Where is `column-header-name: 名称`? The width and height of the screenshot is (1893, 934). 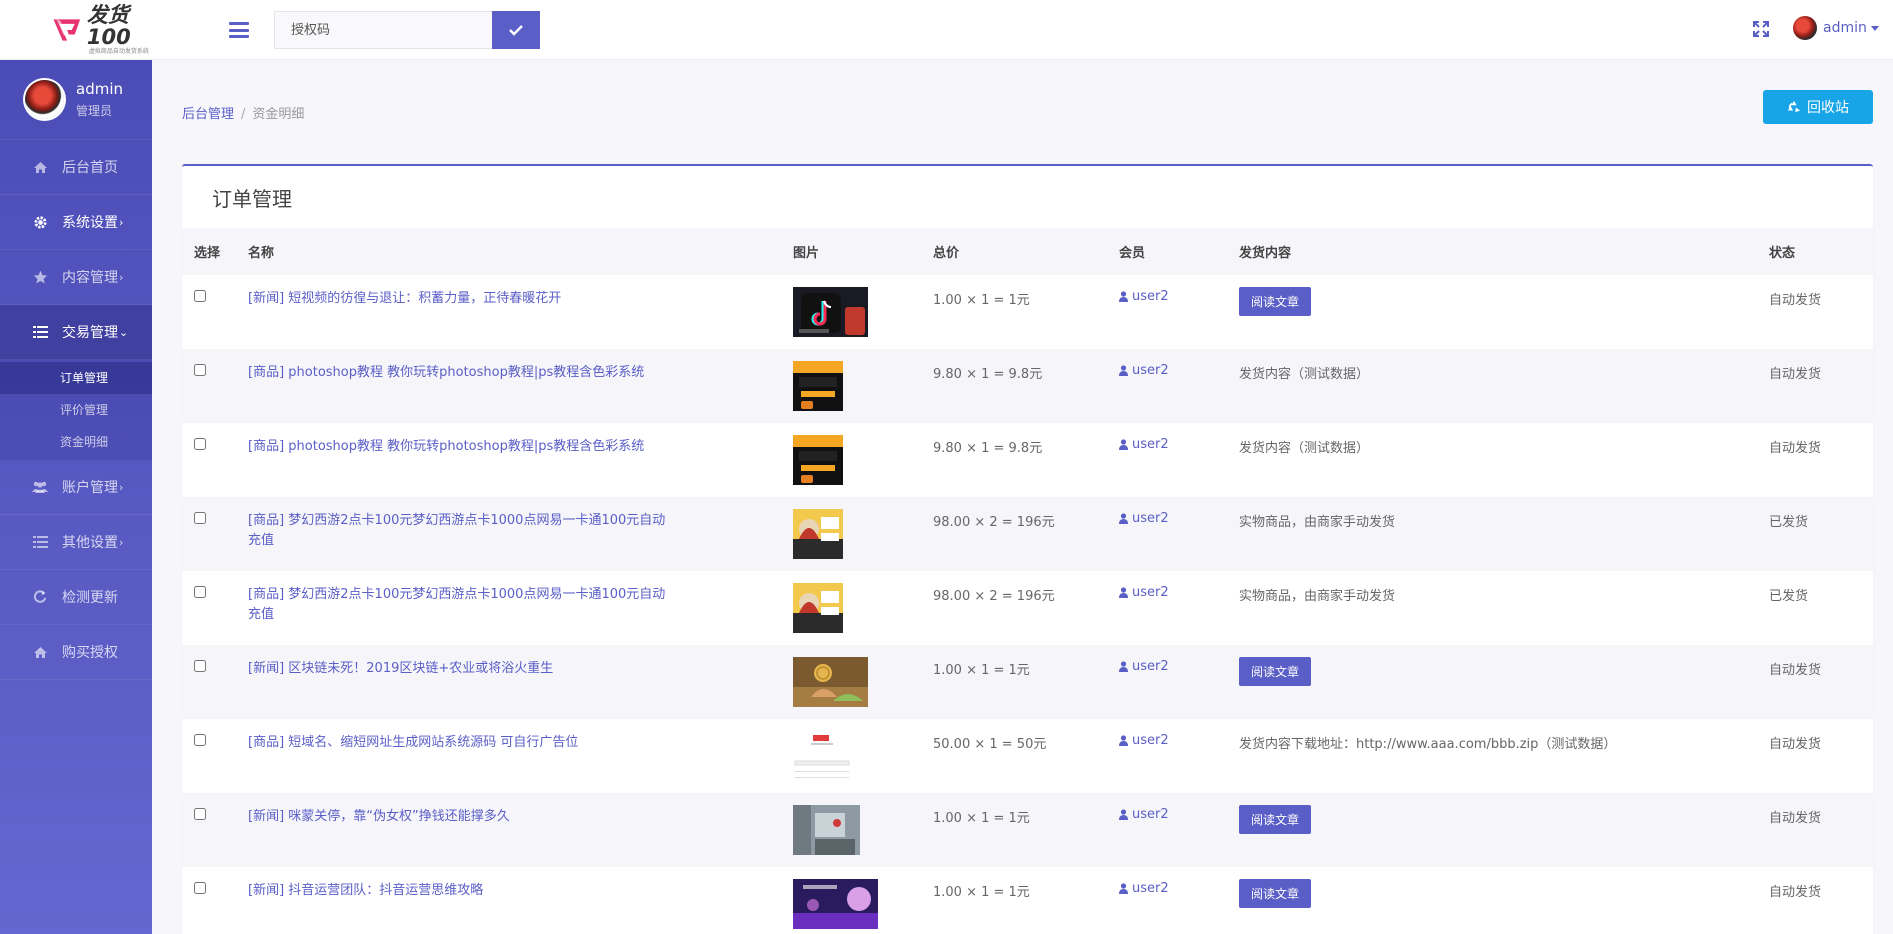 column-header-name: 名称 is located at coordinates (261, 253).